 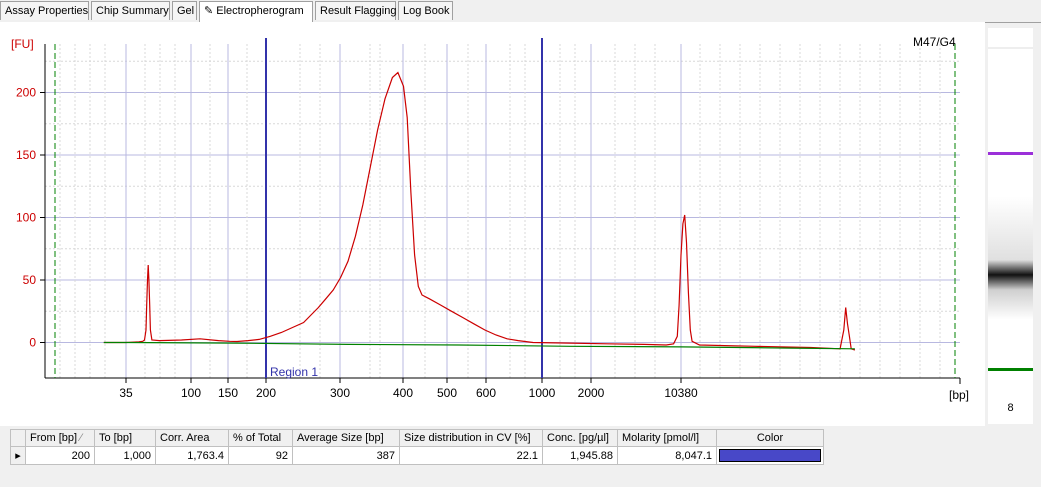 I want to click on col-corr-area: Corr. Area, so click(x=192, y=438).